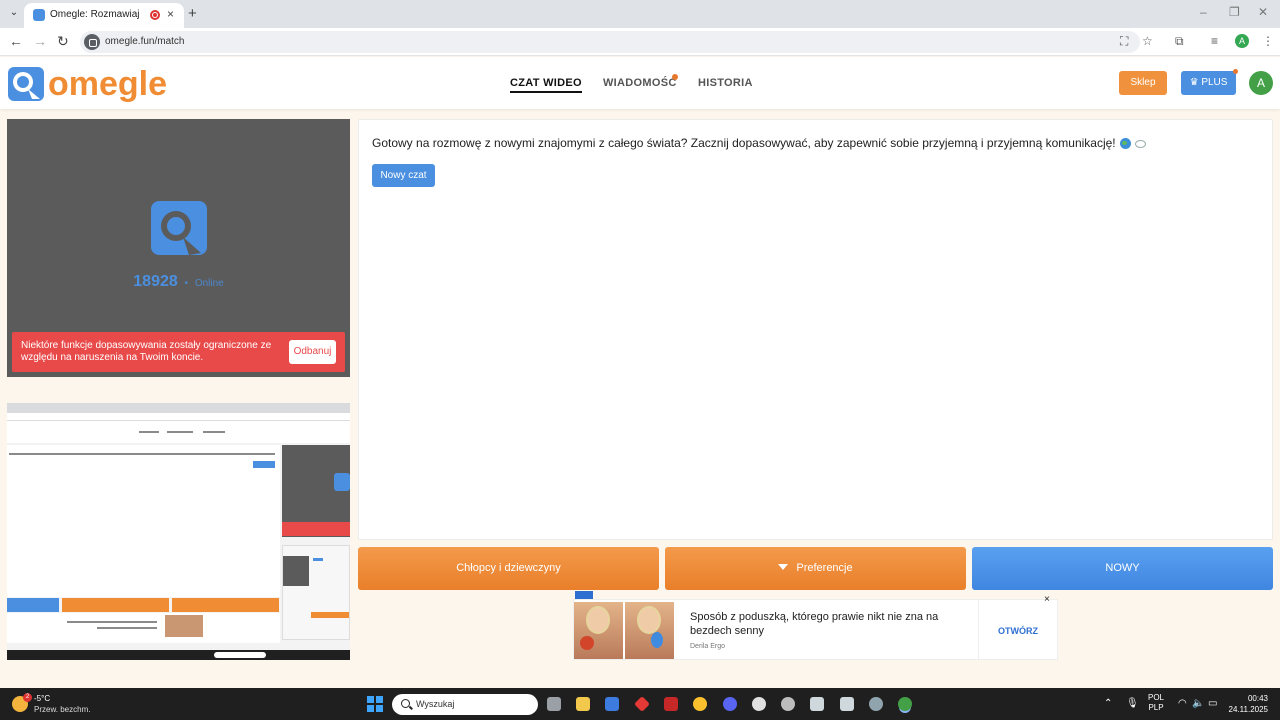  I want to click on clock: 00:43 24.11.2025, so click(1246, 704).